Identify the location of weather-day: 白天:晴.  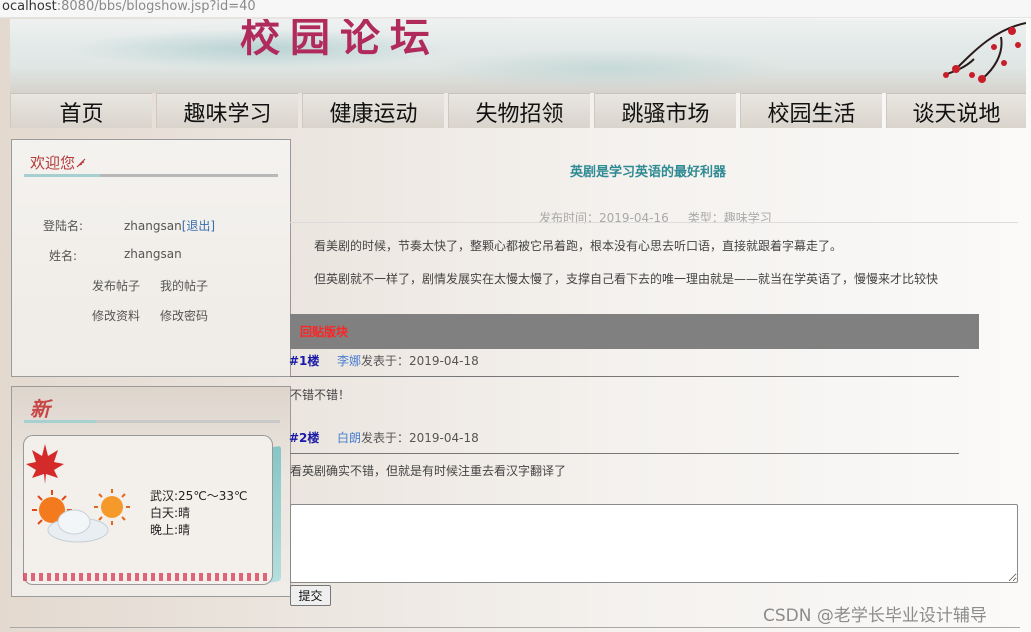
(170, 513).